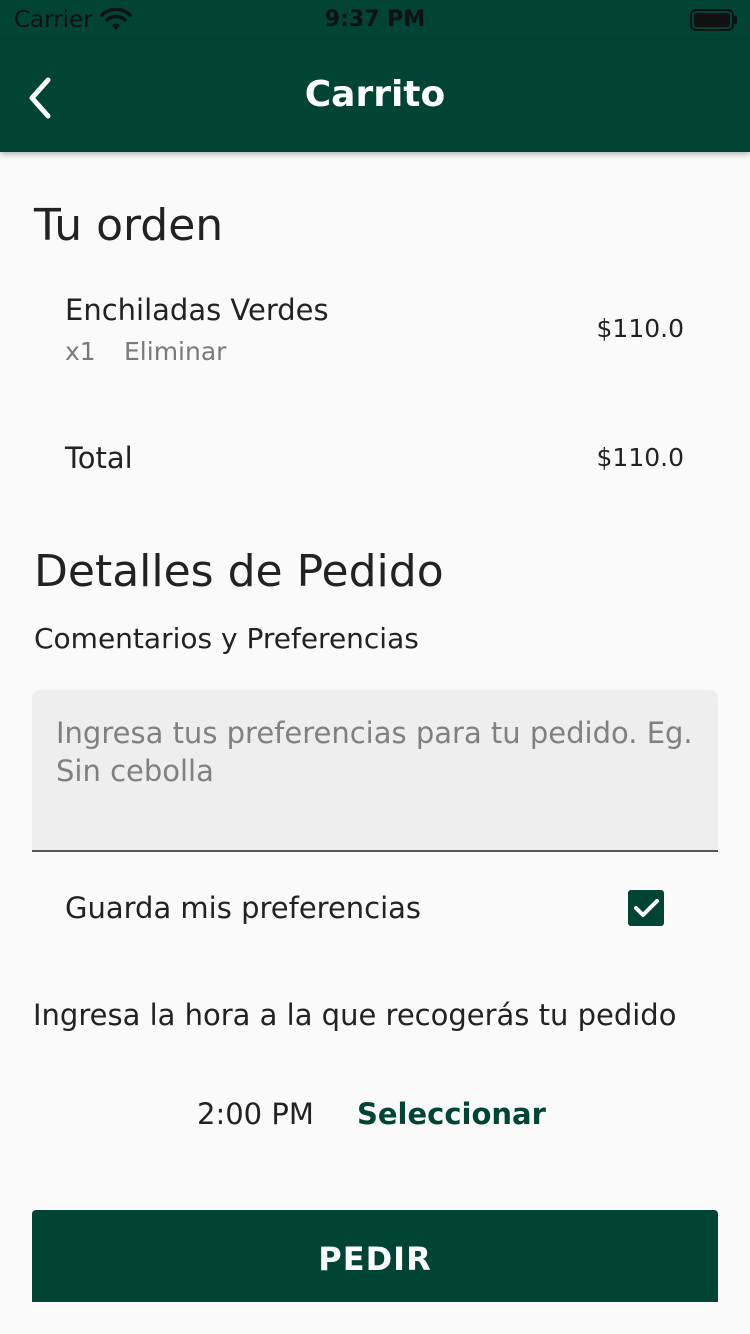 The height and width of the screenshot is (1334, 750). I want to click on app-bar: Carrito, so click(375, 96).